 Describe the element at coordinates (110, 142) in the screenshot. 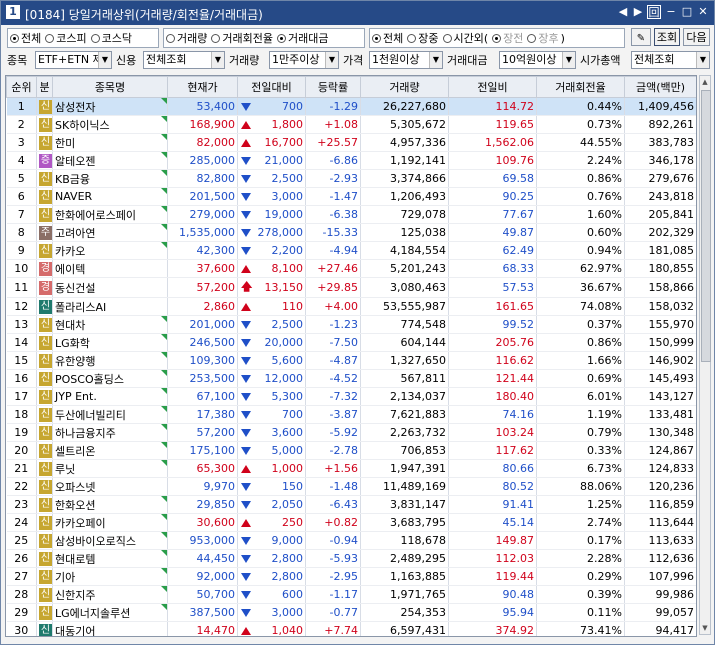

I see `name-cell: 한미` at that location.